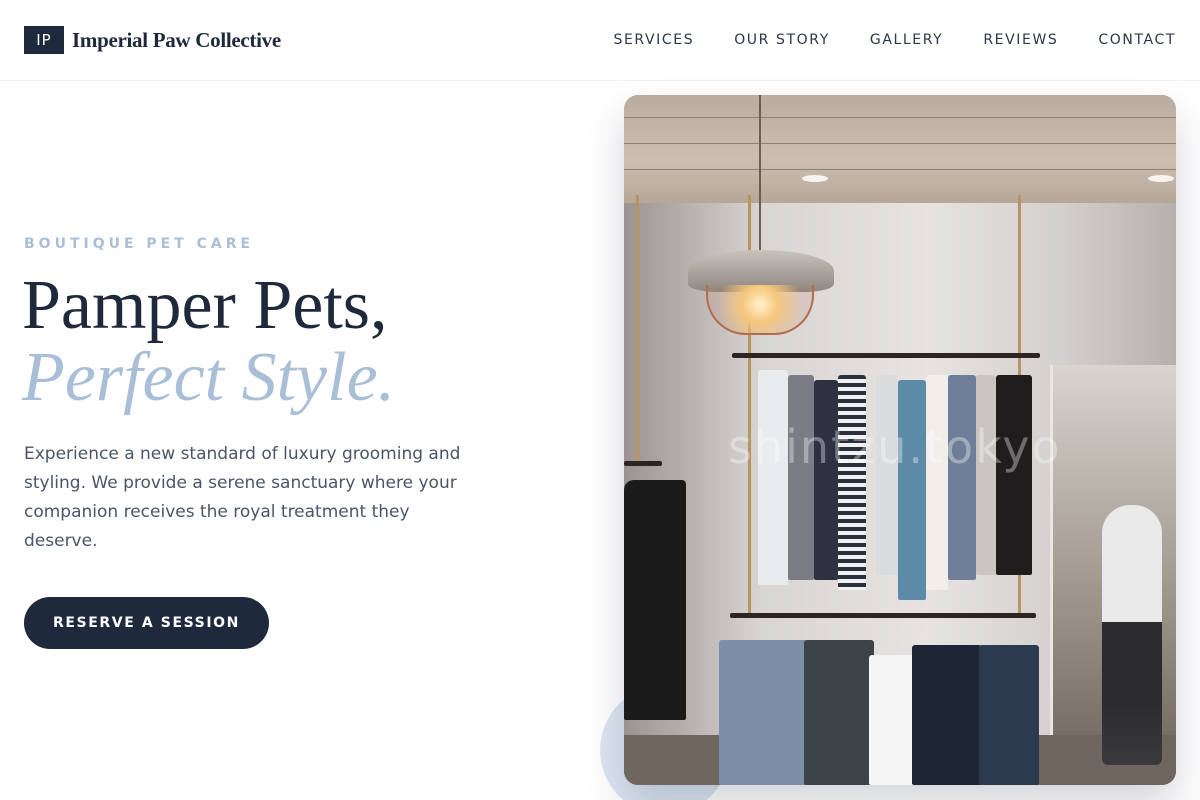 Image resolution: width=1200 pixels, height=800 pixels. I want to click on brand-logo: IP, so click(44, 40).